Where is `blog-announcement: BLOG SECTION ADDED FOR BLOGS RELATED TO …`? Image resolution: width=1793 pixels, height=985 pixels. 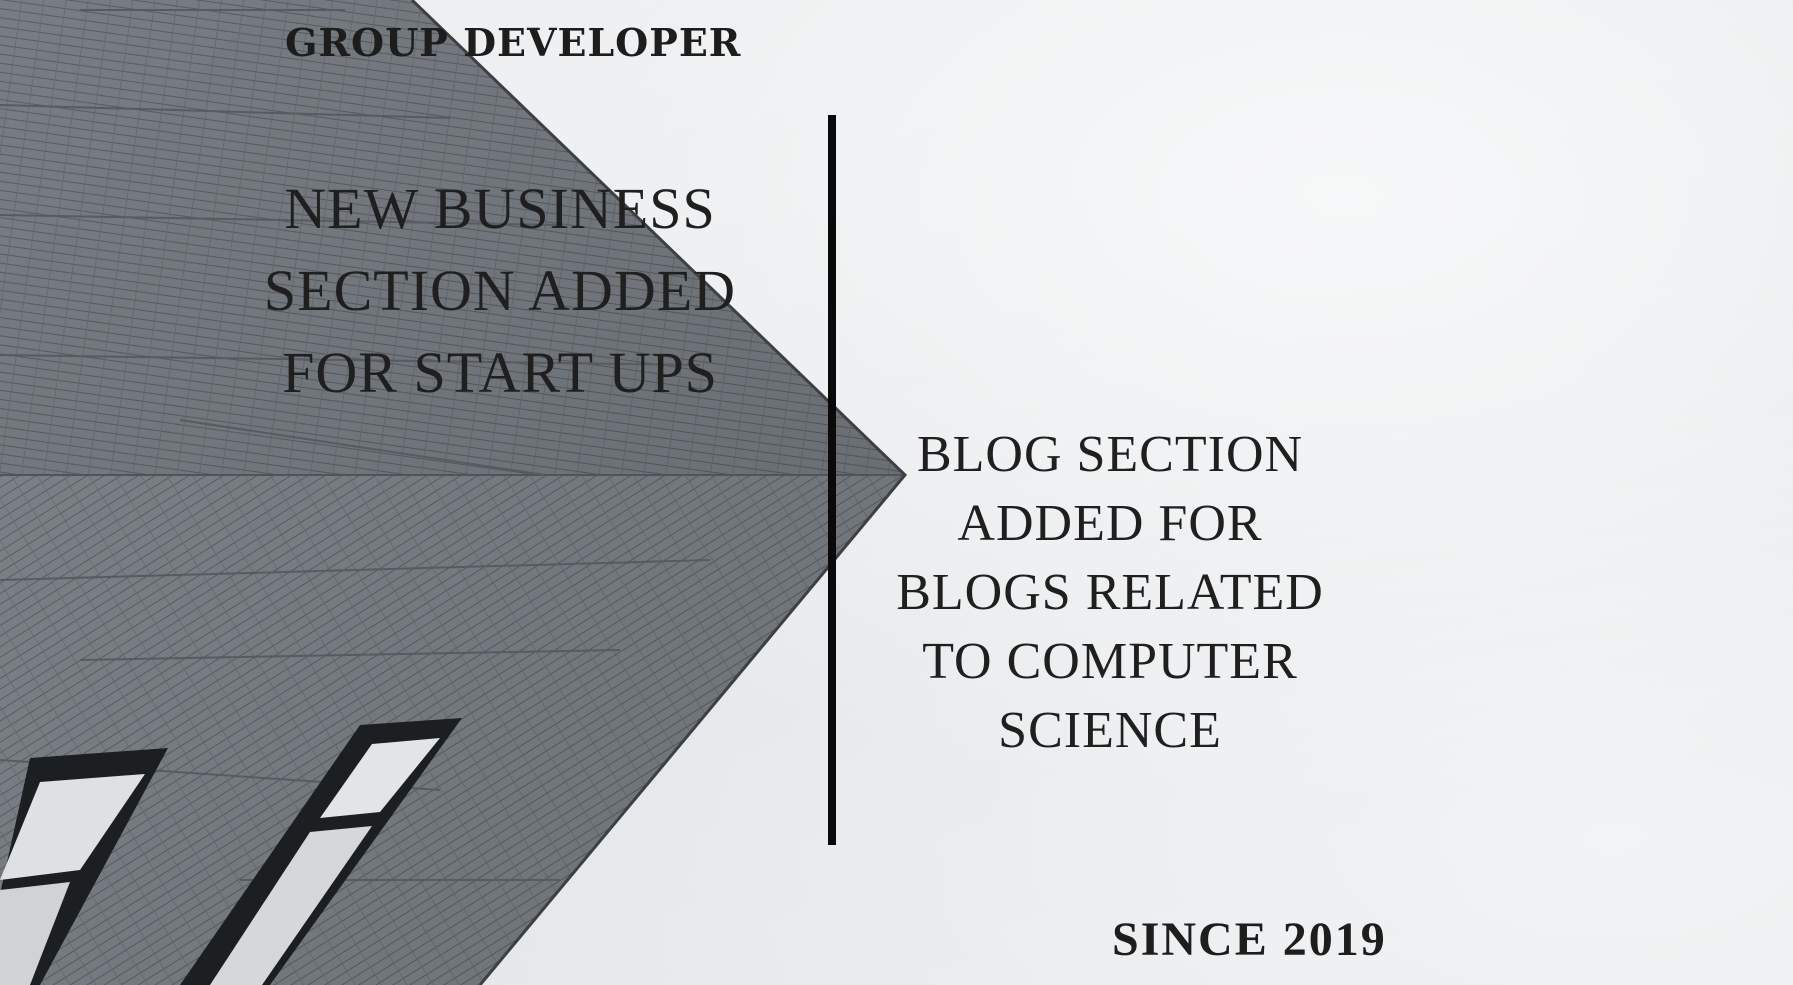
blog-announcement: BLOG SECTION ADDED FOR BLOGS RELATED TO … is located at coordinates (1110, 592).